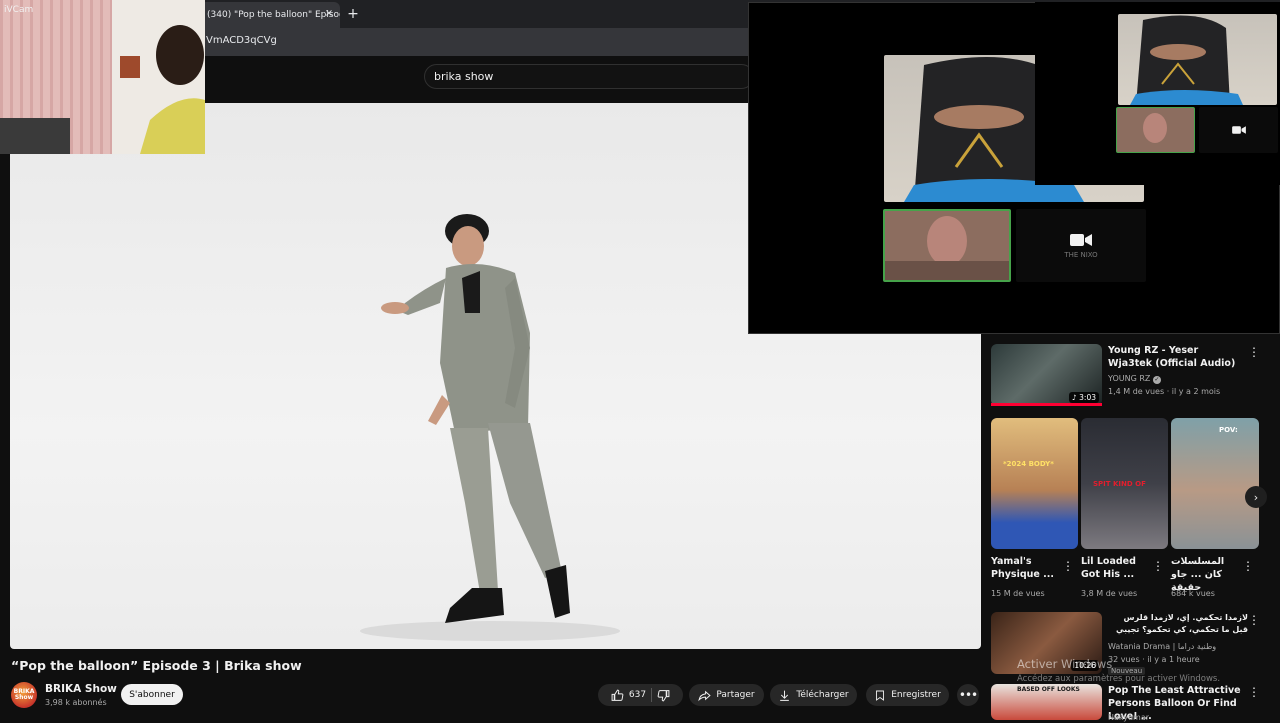  I want to click on webcam-feed, so click(102, 77).